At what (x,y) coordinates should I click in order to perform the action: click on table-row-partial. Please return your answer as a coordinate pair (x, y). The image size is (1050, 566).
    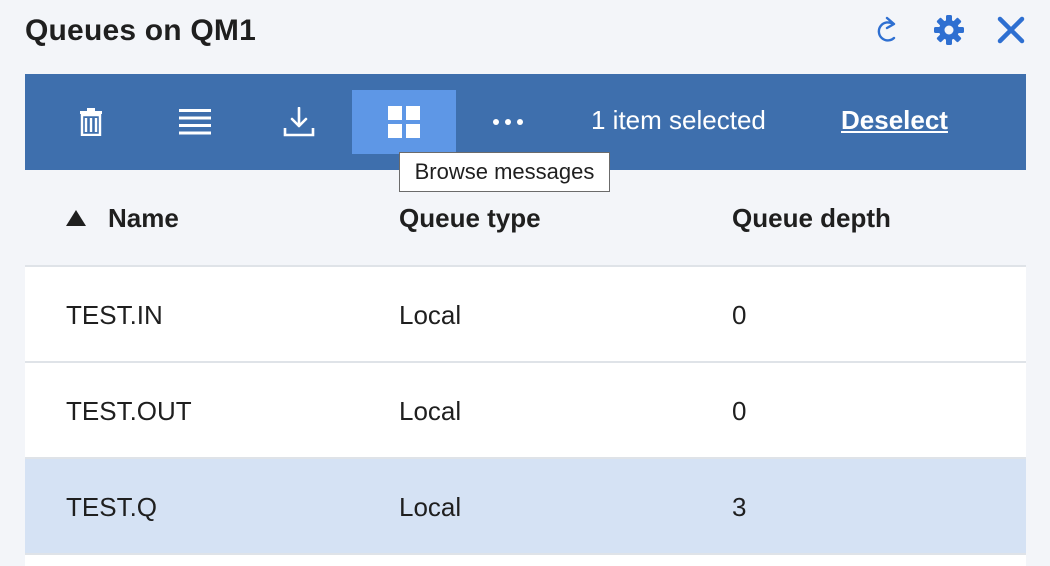
    Looking at the image, I should click on (525, 560).